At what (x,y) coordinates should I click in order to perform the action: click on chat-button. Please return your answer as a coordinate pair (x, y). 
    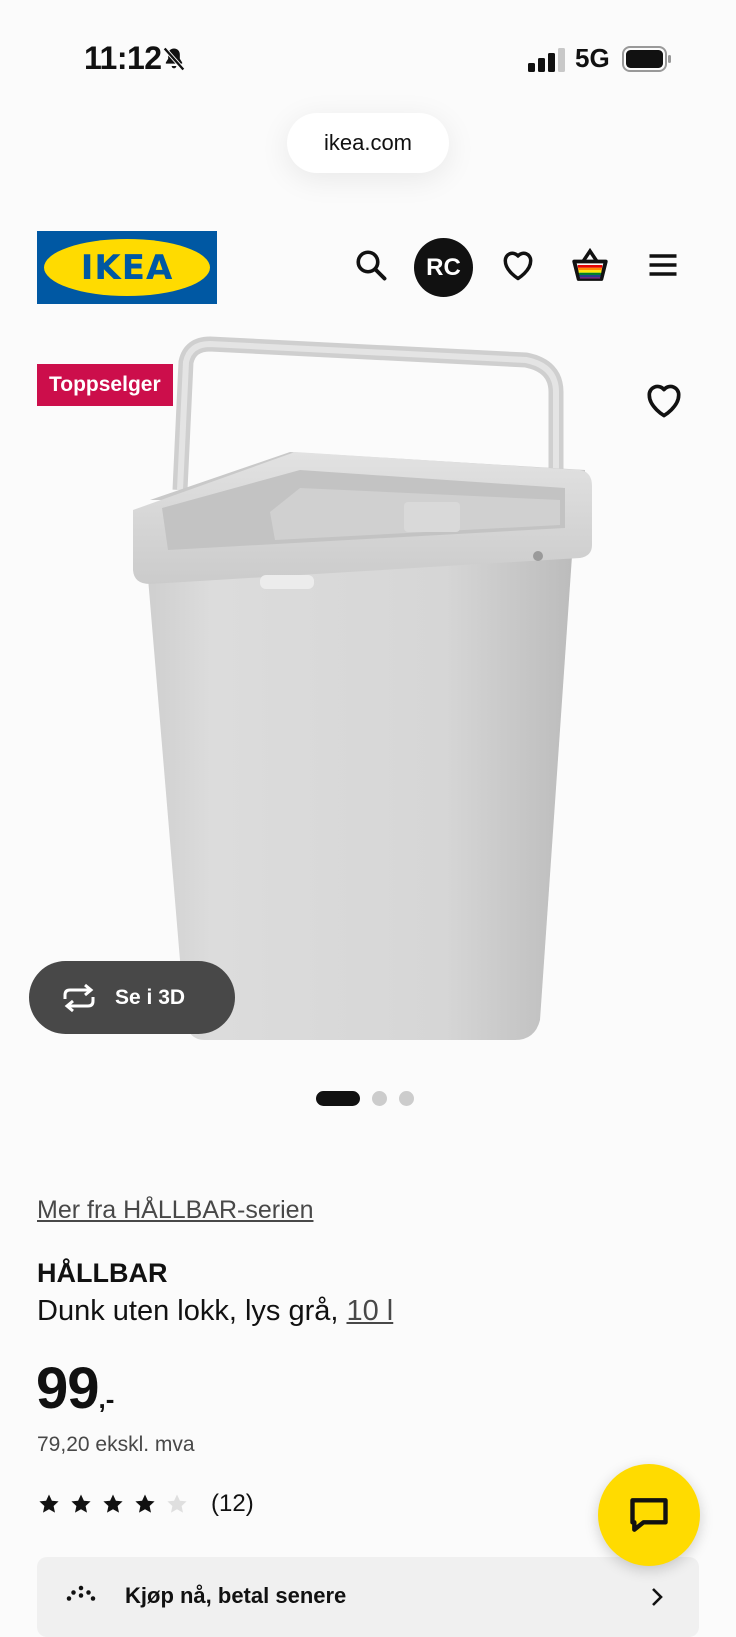
    Looking at the image, I should click on (649, 1515).